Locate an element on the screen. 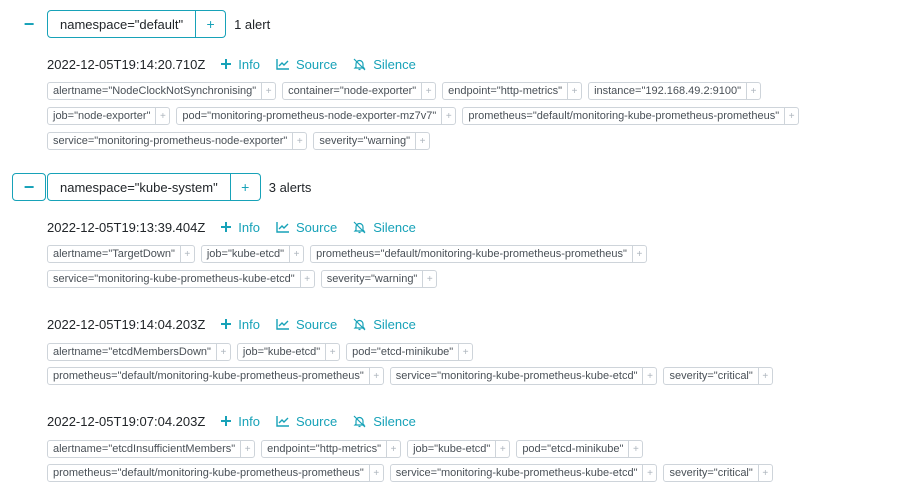 This screenshot has width=918, height=500. bell-slash-icon is located at coordinates (359, 324).